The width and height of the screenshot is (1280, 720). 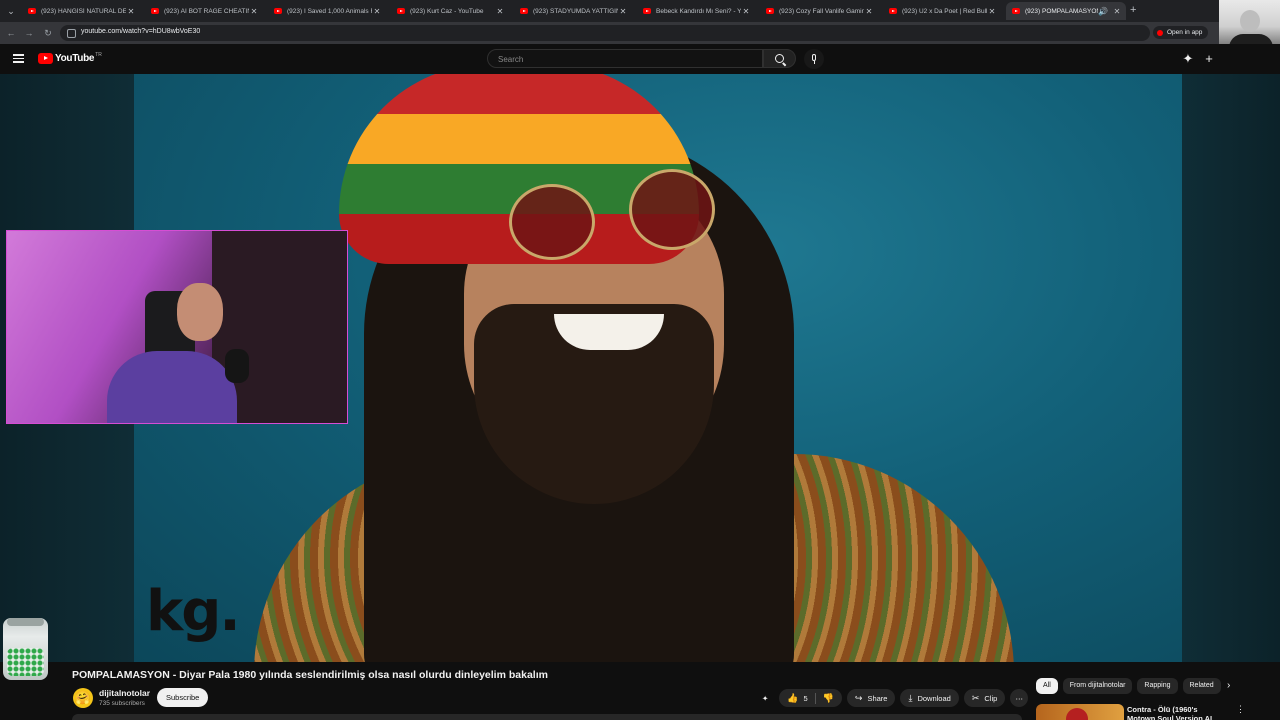 I want to click on search-icon, so click(x=779, y=58).